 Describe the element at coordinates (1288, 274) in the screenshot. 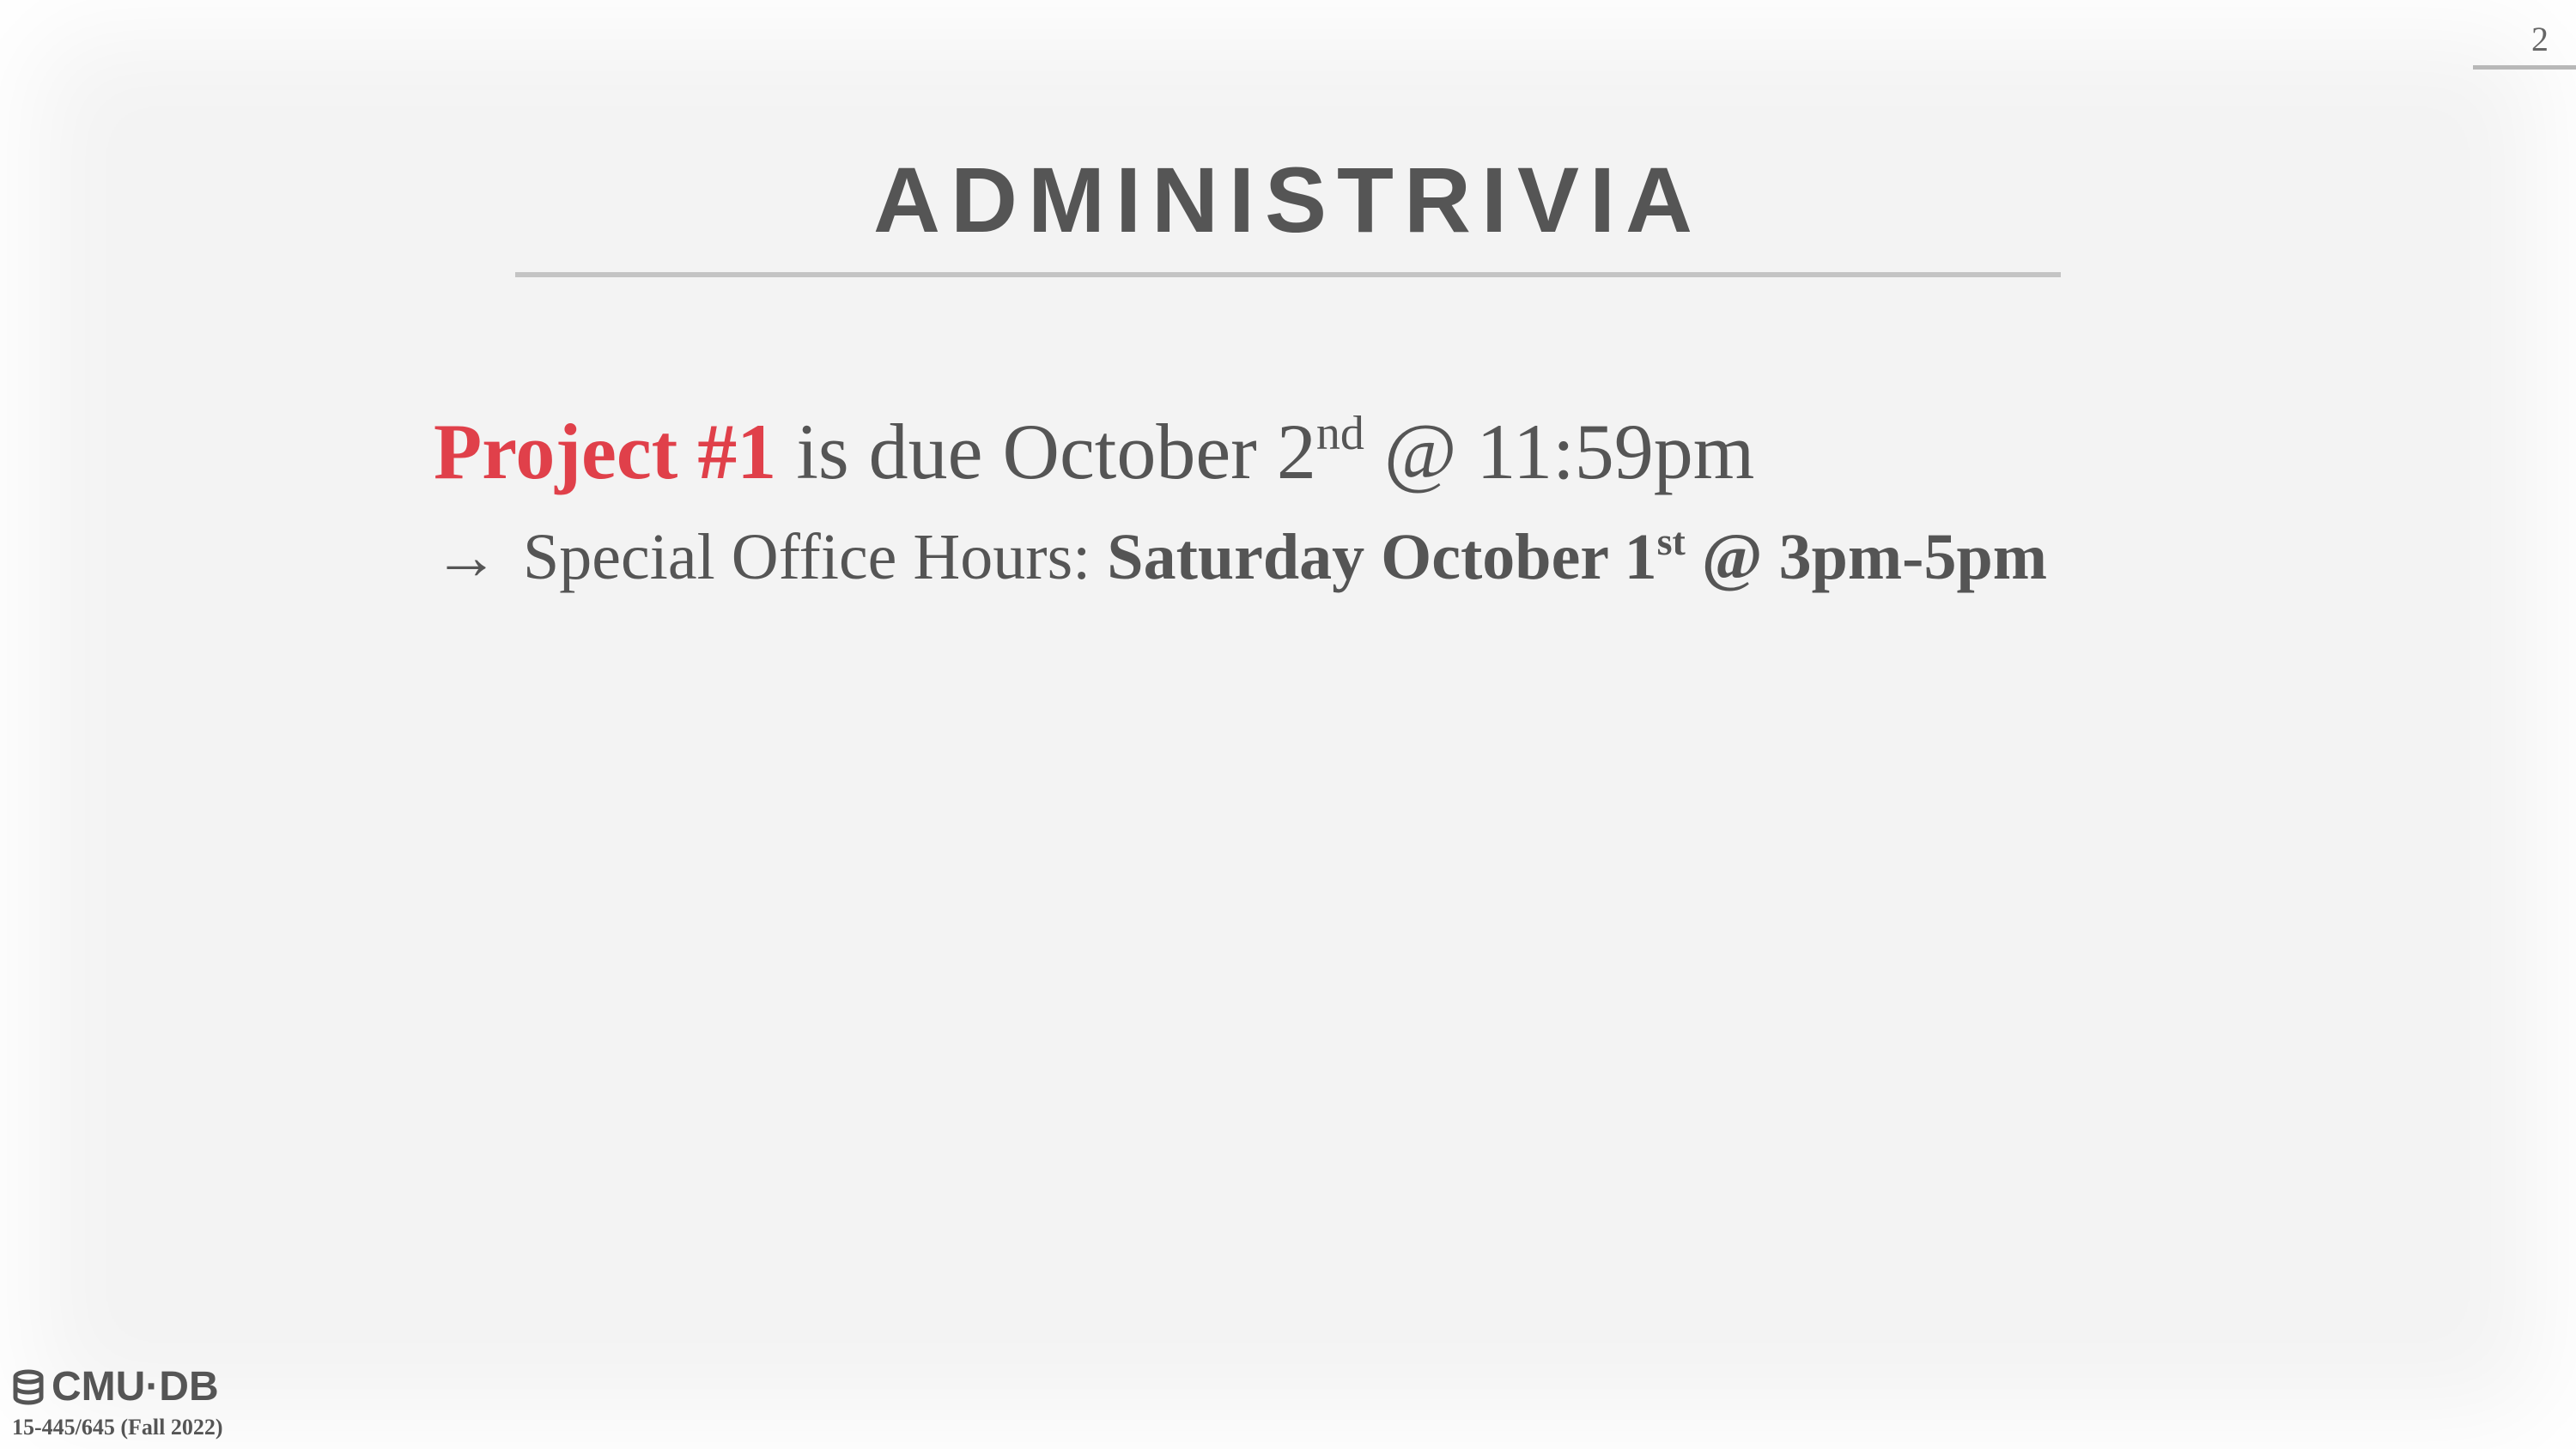

I see `title-divider` at that location.